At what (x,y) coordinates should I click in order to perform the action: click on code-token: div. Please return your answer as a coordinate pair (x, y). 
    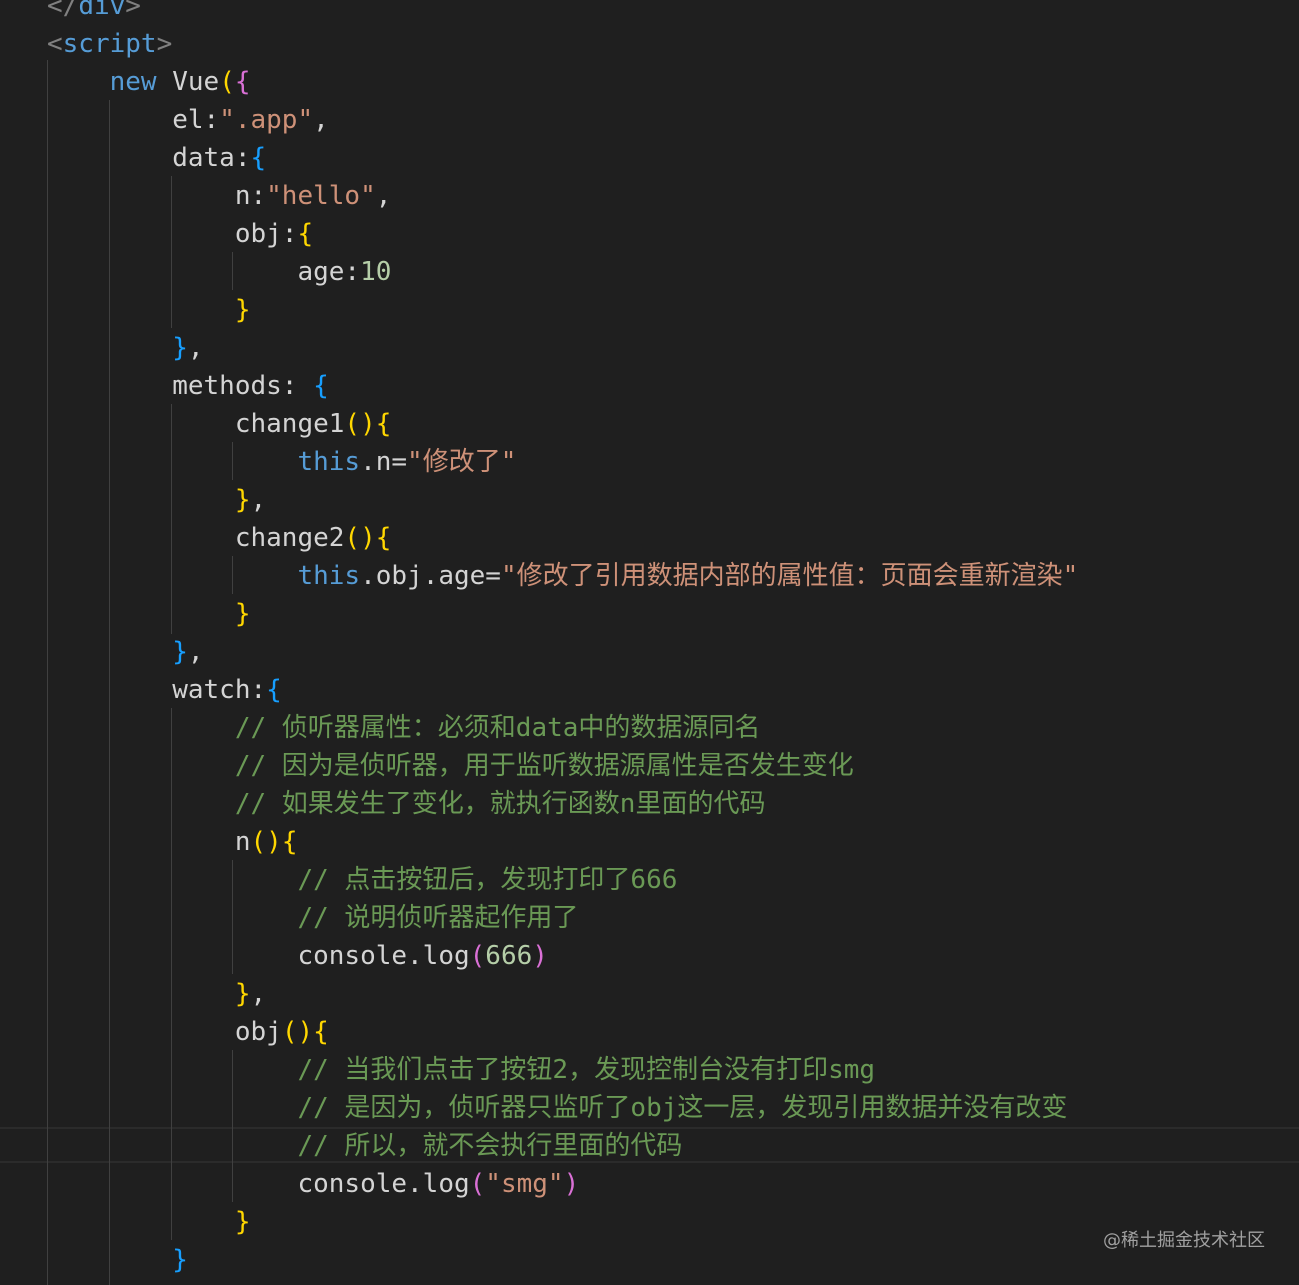
    Looking at the image, I should click on (102, 10).